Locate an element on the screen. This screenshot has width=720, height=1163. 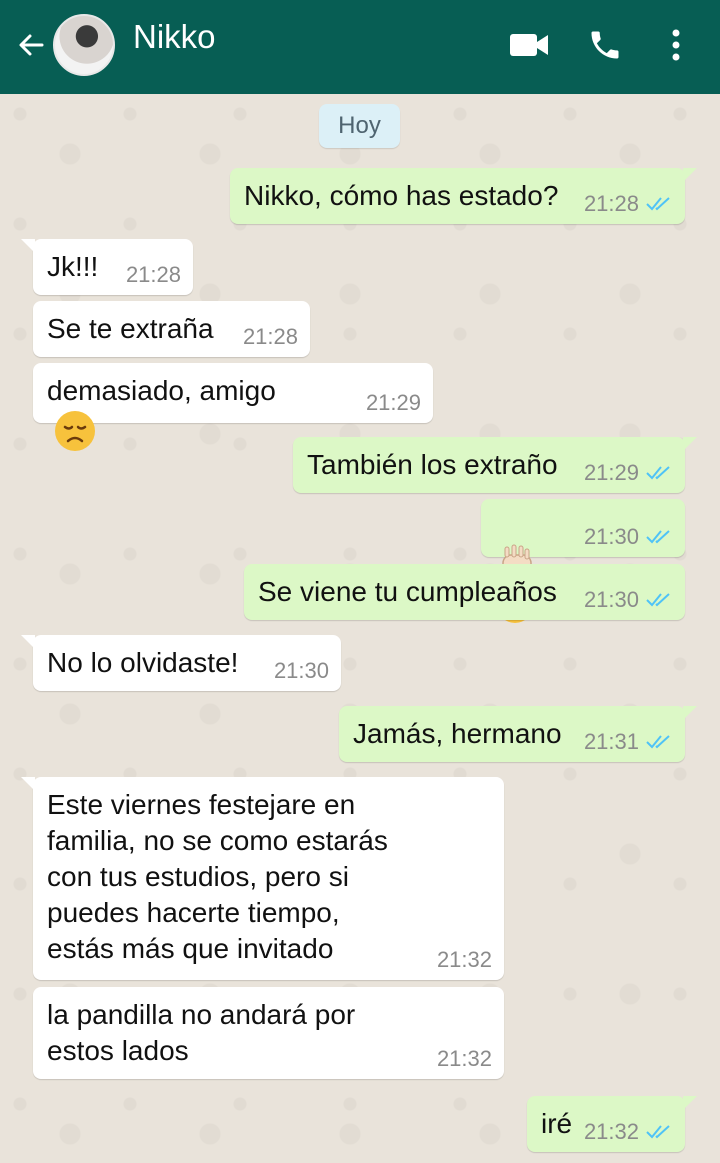
message-outgoing: También los extraño 21:29 is located at coordinates (495, 465).